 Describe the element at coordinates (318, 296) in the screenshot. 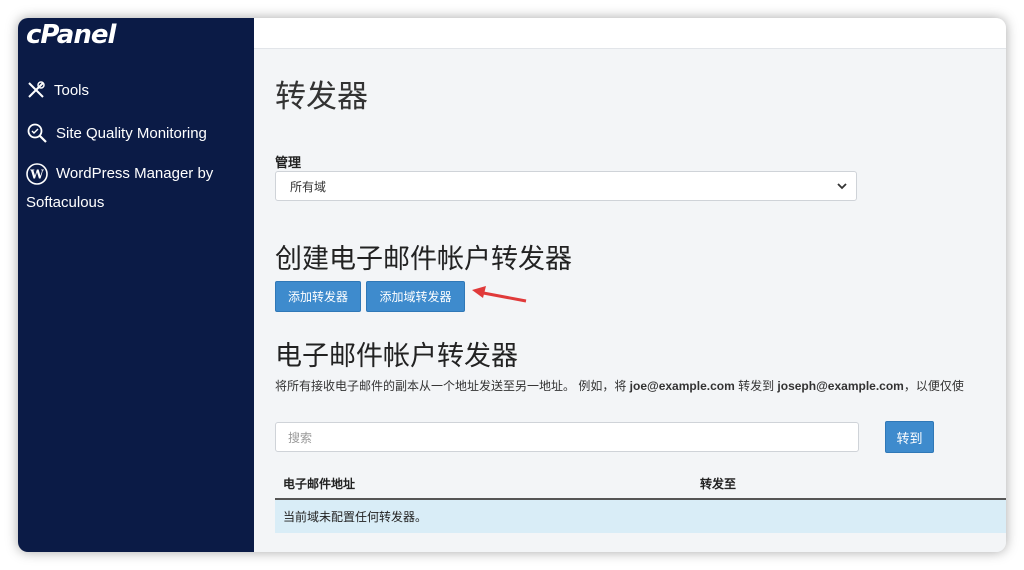

I see `add-forwarder-button: 添加转发器` at that location.